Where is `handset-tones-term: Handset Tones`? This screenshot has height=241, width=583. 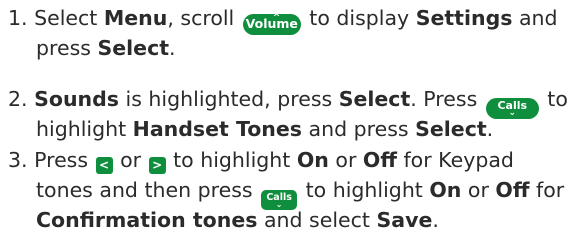 handset-tones-term: Handset Tones is located at coordinates (217, 129).